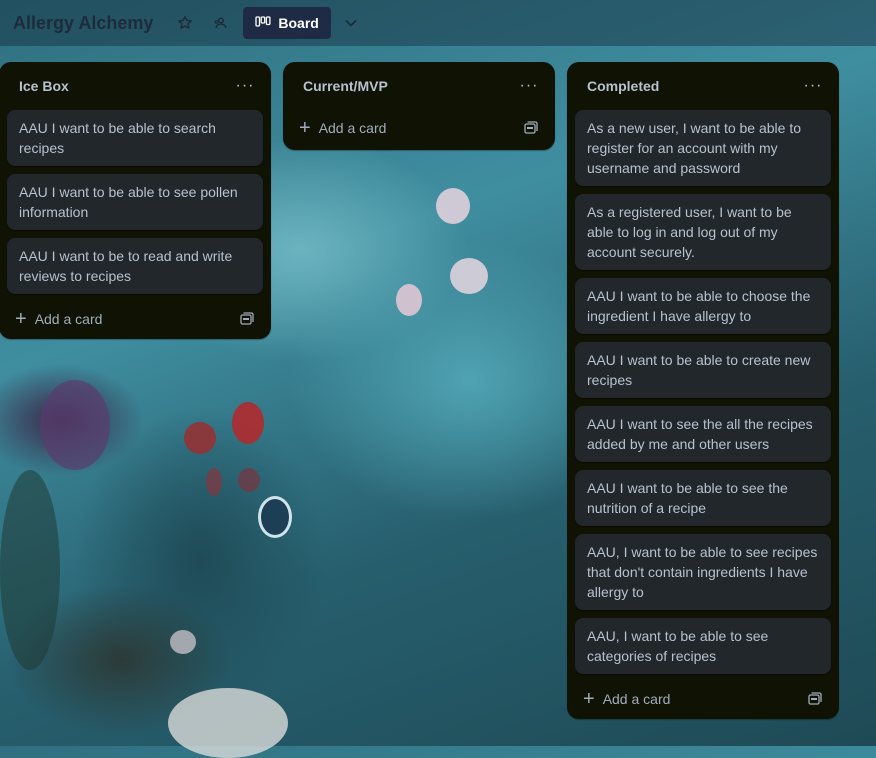 This screenshot has height=758, width=876. I want to click on board-view-label: Board, so click(298, 23).